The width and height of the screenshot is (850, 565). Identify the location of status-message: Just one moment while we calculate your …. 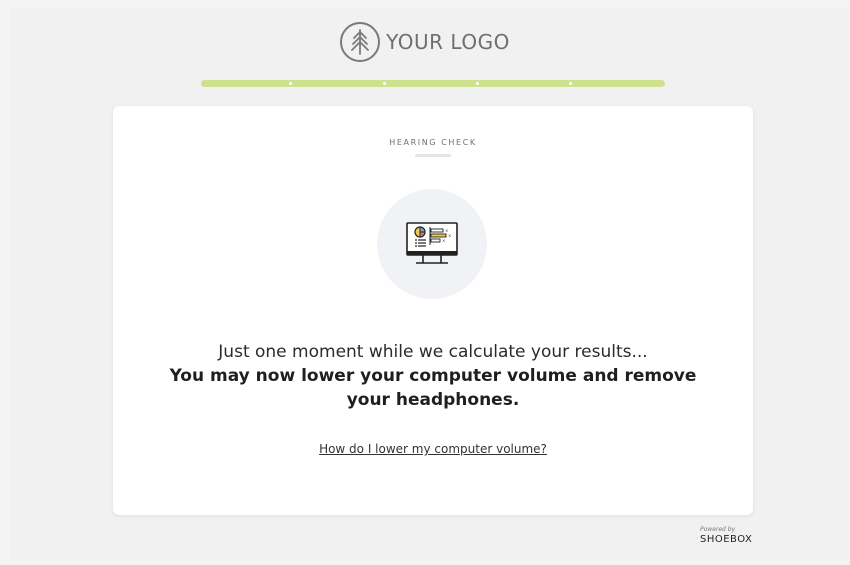
(433, 352).